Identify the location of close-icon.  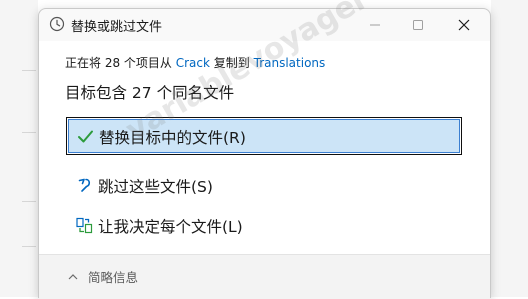
(464, 25).